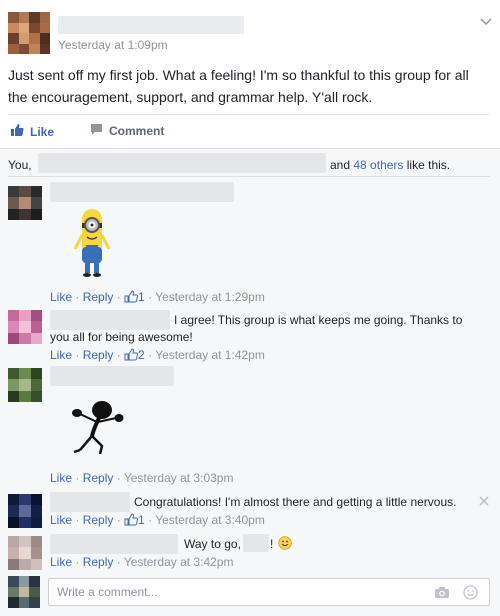  Describe the element at coordinates (137, 131) in the screenshot. I see `comment-button-label: Comment` at that location.